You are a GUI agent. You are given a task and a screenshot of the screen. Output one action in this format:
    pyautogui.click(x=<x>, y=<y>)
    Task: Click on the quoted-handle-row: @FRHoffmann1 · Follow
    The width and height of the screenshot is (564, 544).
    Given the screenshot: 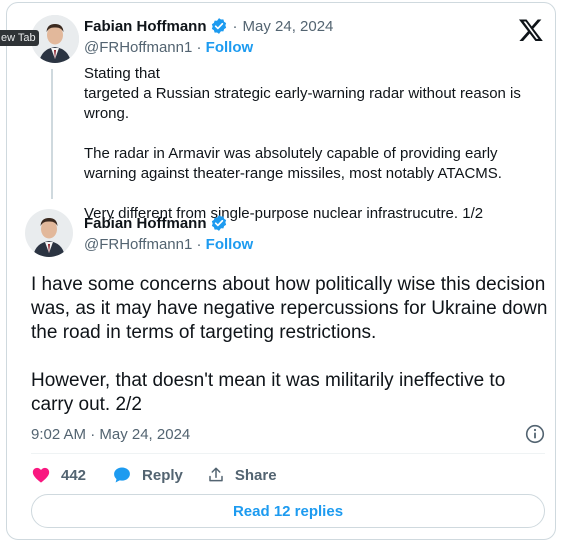 What is the action you would take?
    pyautogui.click(x=168, y=47)
    